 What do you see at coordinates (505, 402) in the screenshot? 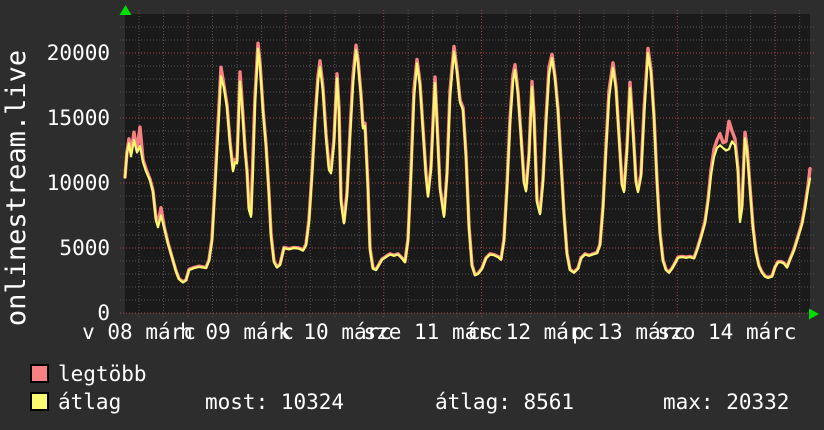
I see `stat-avg: átlag: 8561` at bounding box center [505, 402].